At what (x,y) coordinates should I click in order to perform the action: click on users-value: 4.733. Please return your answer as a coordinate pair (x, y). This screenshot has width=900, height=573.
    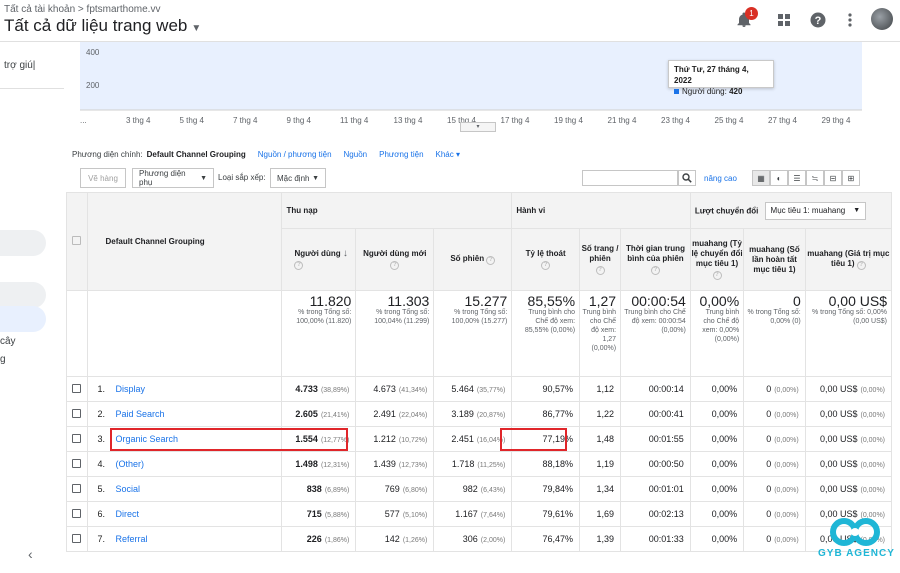
    Looking at the image, I should click on (306, 389).